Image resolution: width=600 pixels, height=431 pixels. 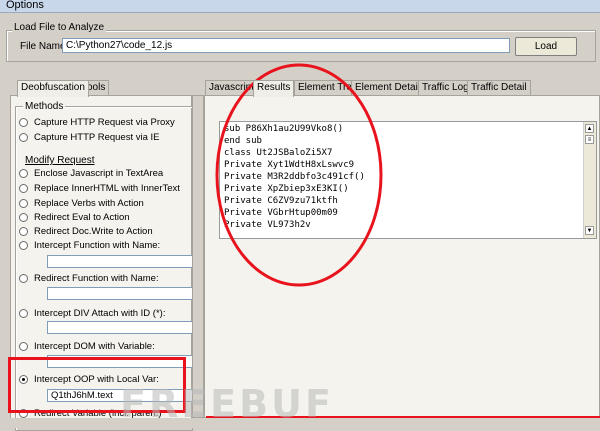 What do you see at coordinates (232, 87) in the screenshot?
I see `tab-javascript: Javascript` at bounding box center [232, 87].